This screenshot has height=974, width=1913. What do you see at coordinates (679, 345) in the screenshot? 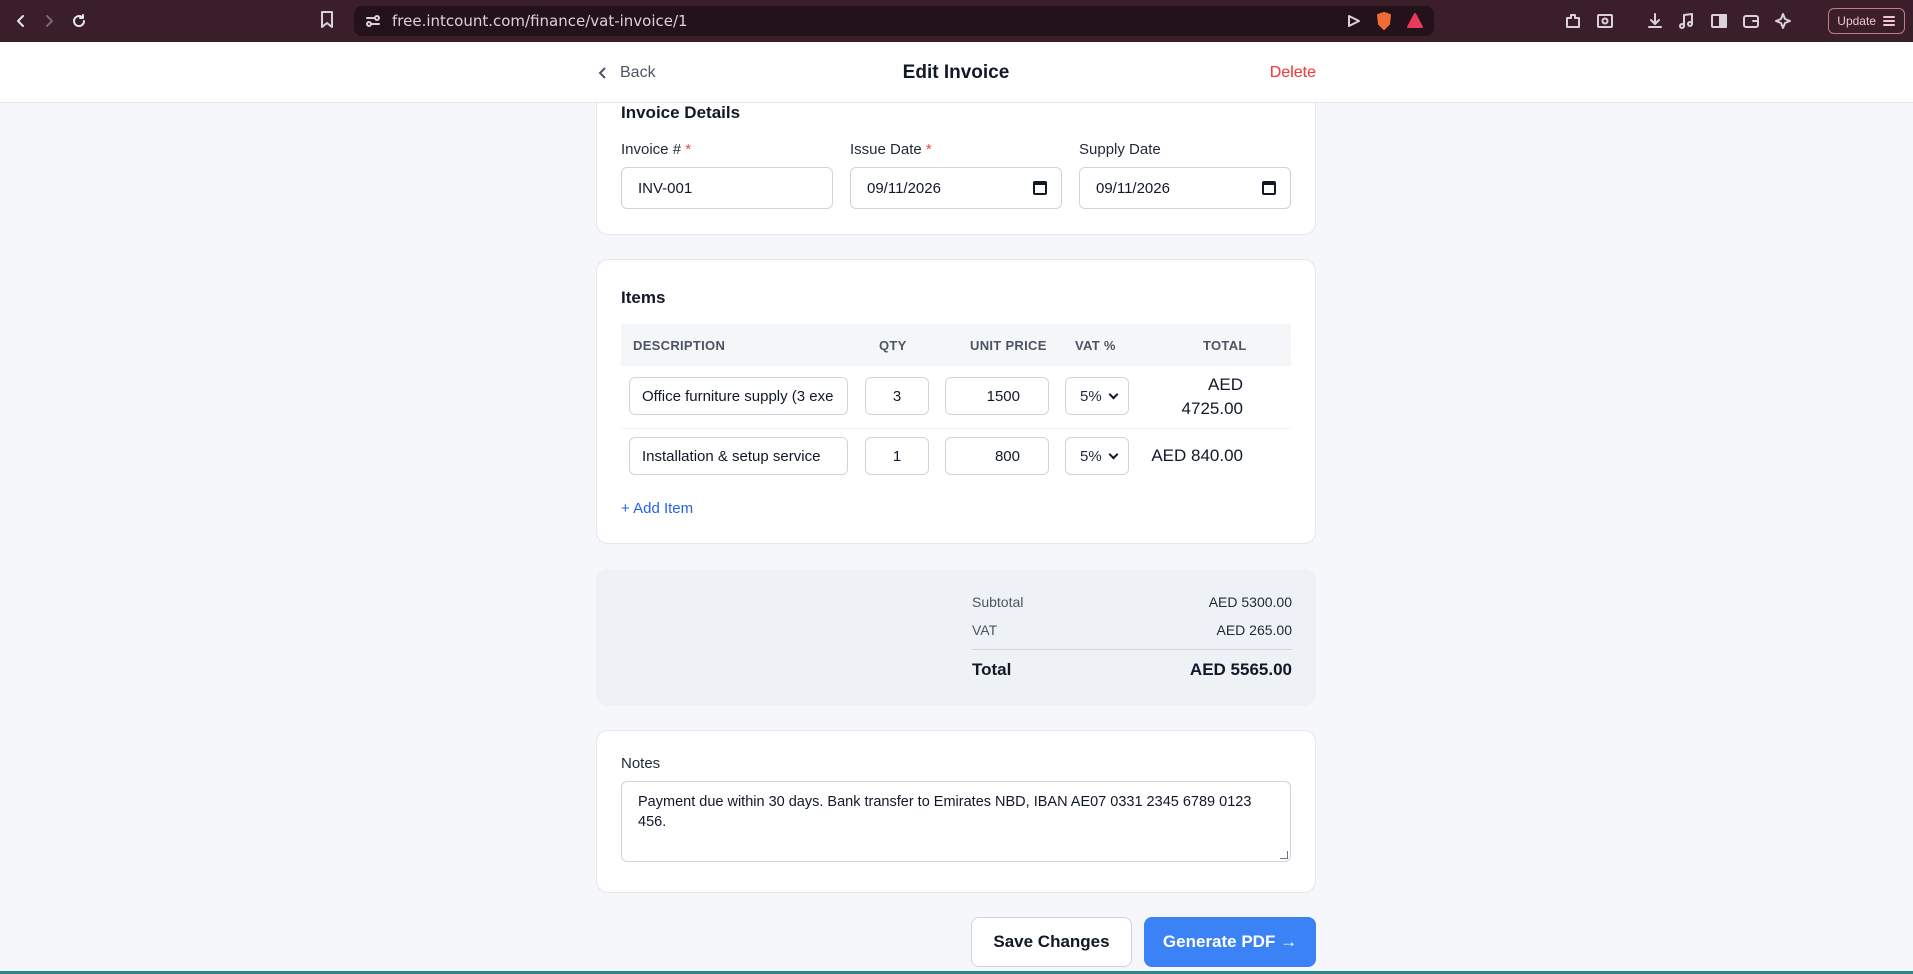
I see `column-description: DESCRIPTION` at bounding box center [679, 345].